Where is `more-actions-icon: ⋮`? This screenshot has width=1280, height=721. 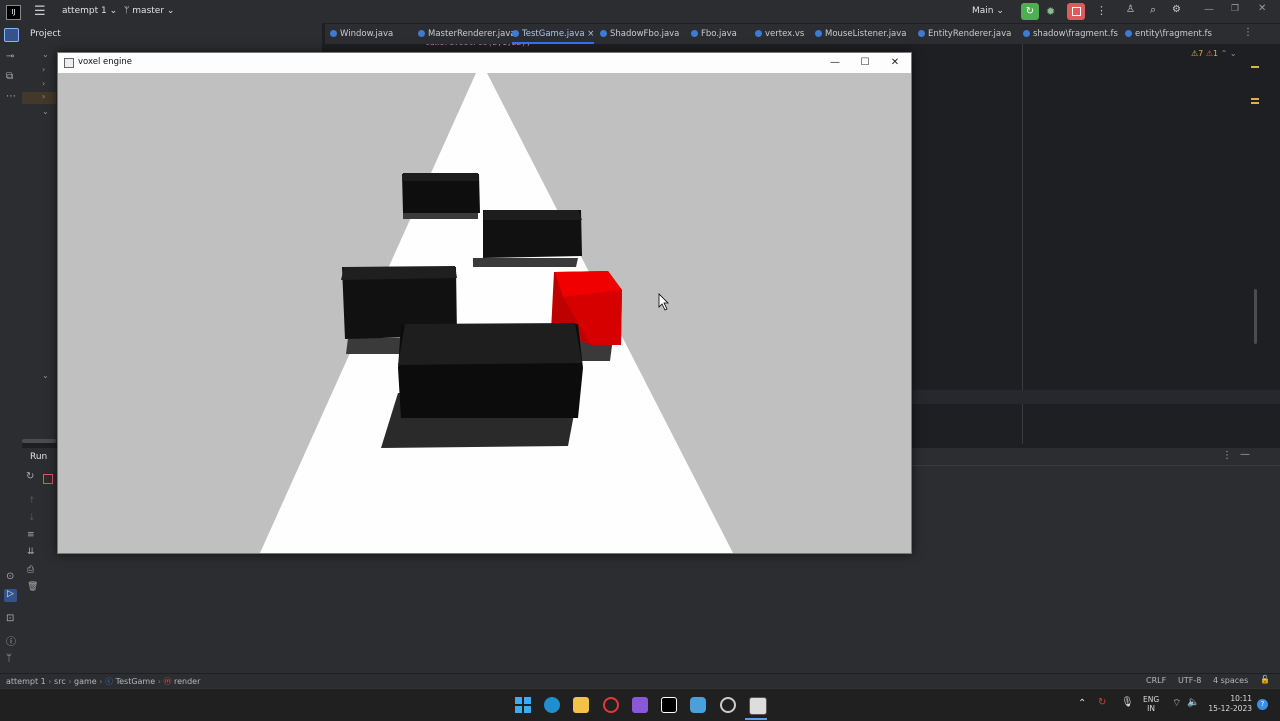 more-actions-icon: ⋮ is located at coordinates (1101, 10).